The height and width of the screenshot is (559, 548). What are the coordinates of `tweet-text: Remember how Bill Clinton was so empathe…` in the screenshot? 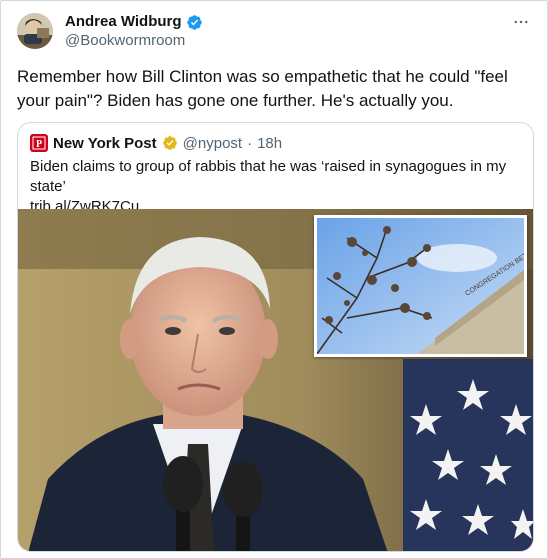 It's located at (262, 88).